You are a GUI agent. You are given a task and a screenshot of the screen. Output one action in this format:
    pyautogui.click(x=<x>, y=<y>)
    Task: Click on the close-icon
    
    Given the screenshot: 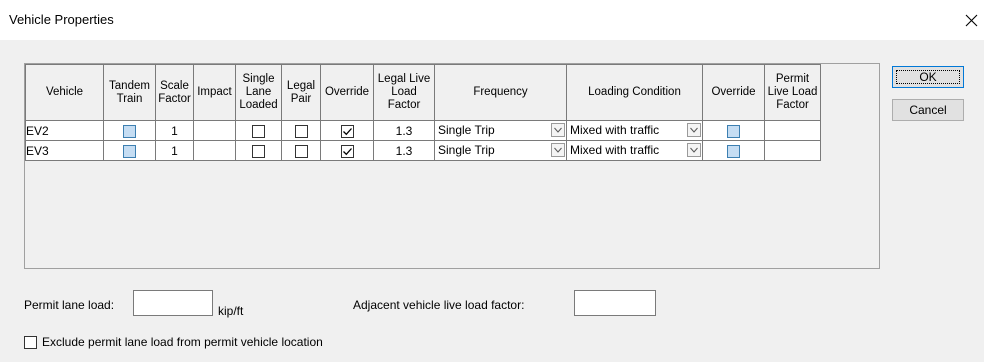 What is the action you would take?
    pyautogui.click(x=972, y=20)
    